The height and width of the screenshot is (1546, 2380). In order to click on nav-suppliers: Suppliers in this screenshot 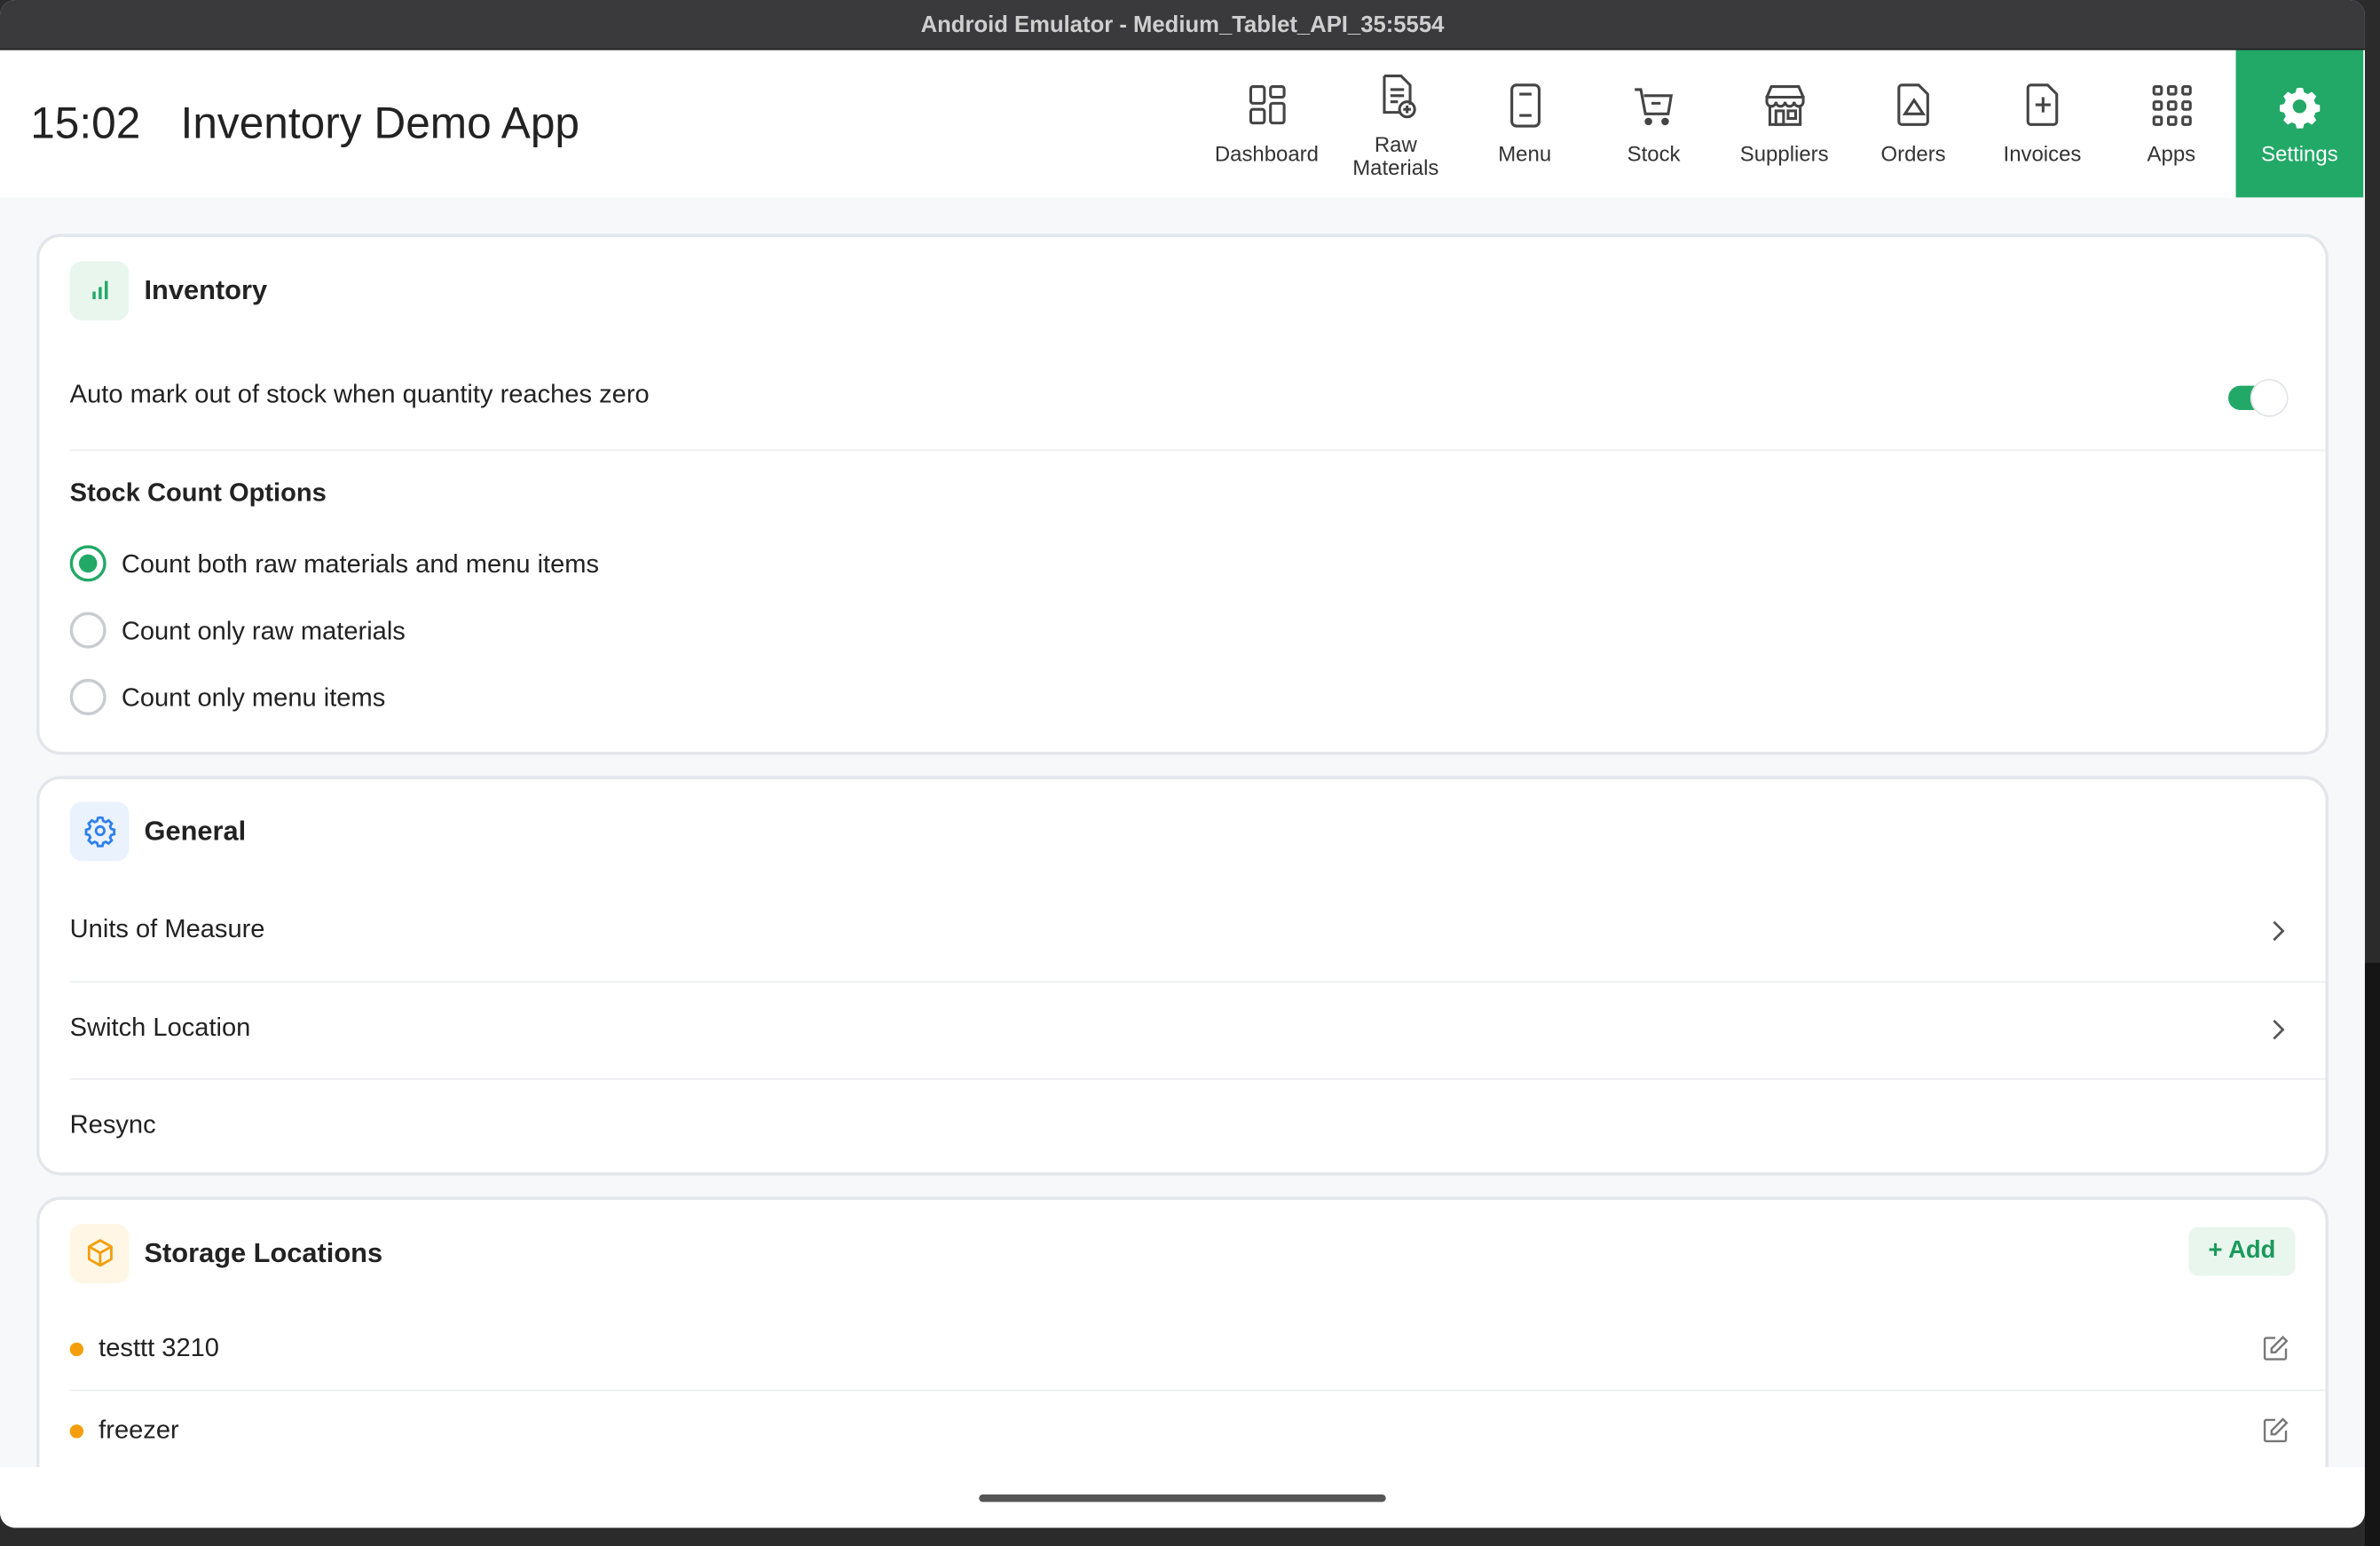, I will do `click(1784, 123)`.